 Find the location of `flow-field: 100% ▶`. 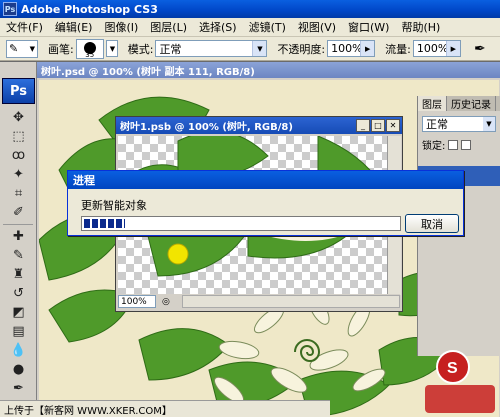

flow-field: 100% ▶ is located at coordinates (436, 48).